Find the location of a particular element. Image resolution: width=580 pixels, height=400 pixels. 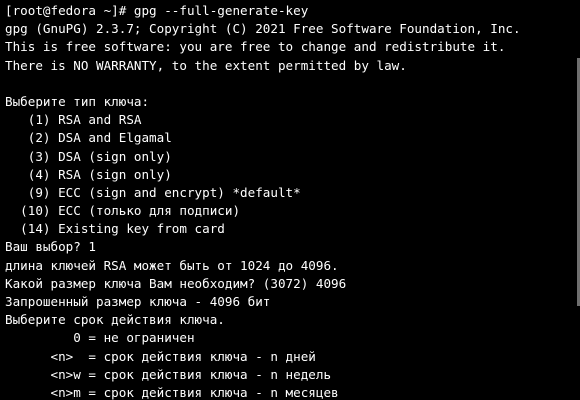

key-type-option: (9) ECC (sign and encrypt) *default* is located at coordinates (153, 192).